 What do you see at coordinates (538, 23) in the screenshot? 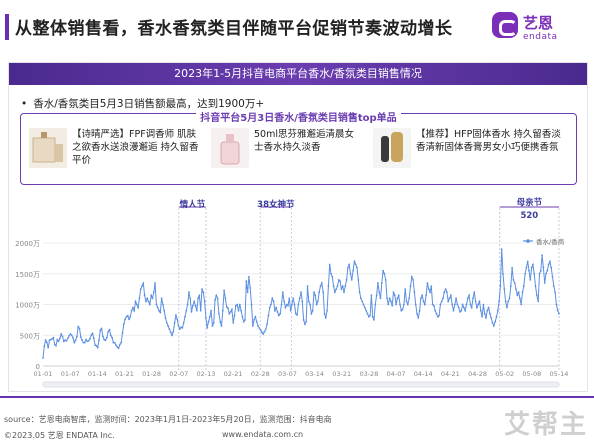
I see `logo-cn-text: 艺恩` at bounding box center [538, 23].